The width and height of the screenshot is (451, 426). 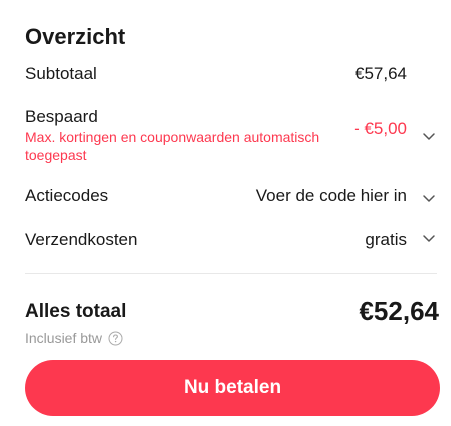 What do you see at coordinates (67, 195) in the screenshot?
I see `promo-codes-label: Actiecodes` at bounding box center [67, 195].